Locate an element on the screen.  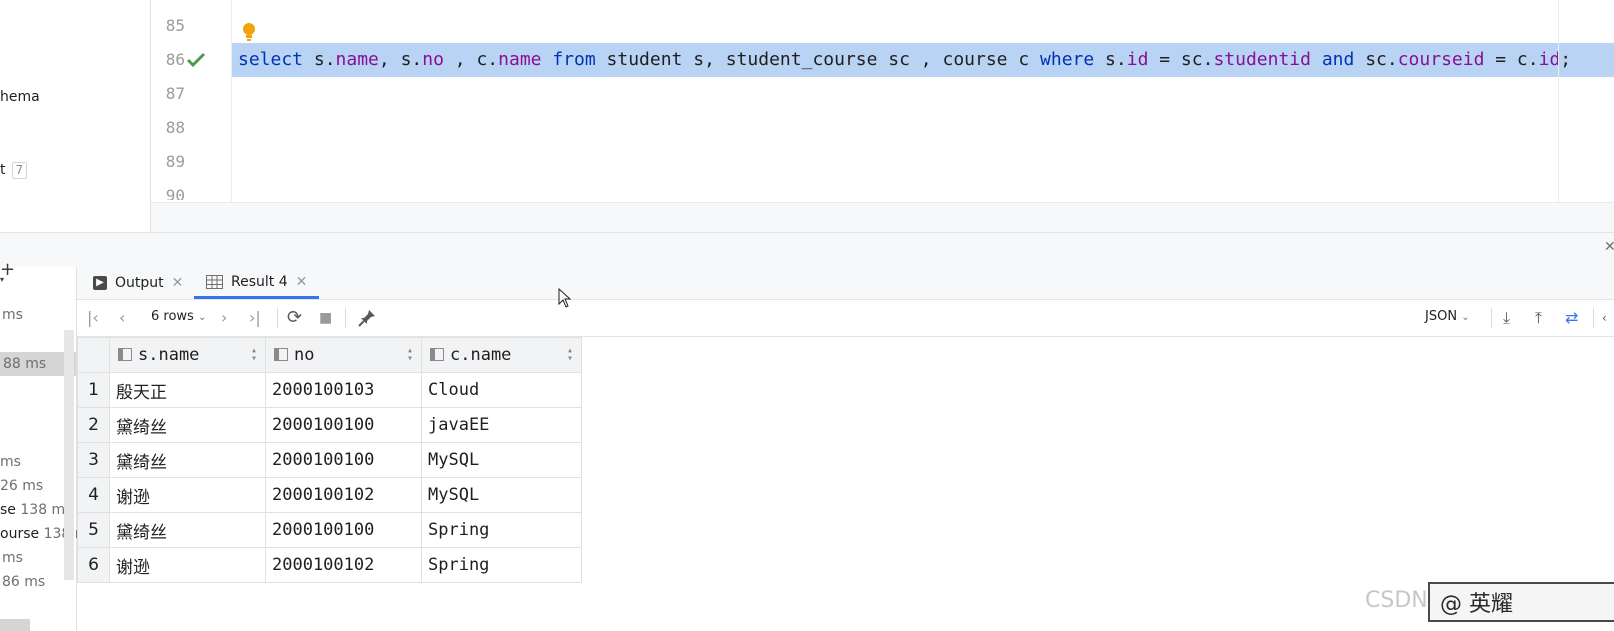
chevron-down-icon: ⌄ is located at coordinates (1465, 317).